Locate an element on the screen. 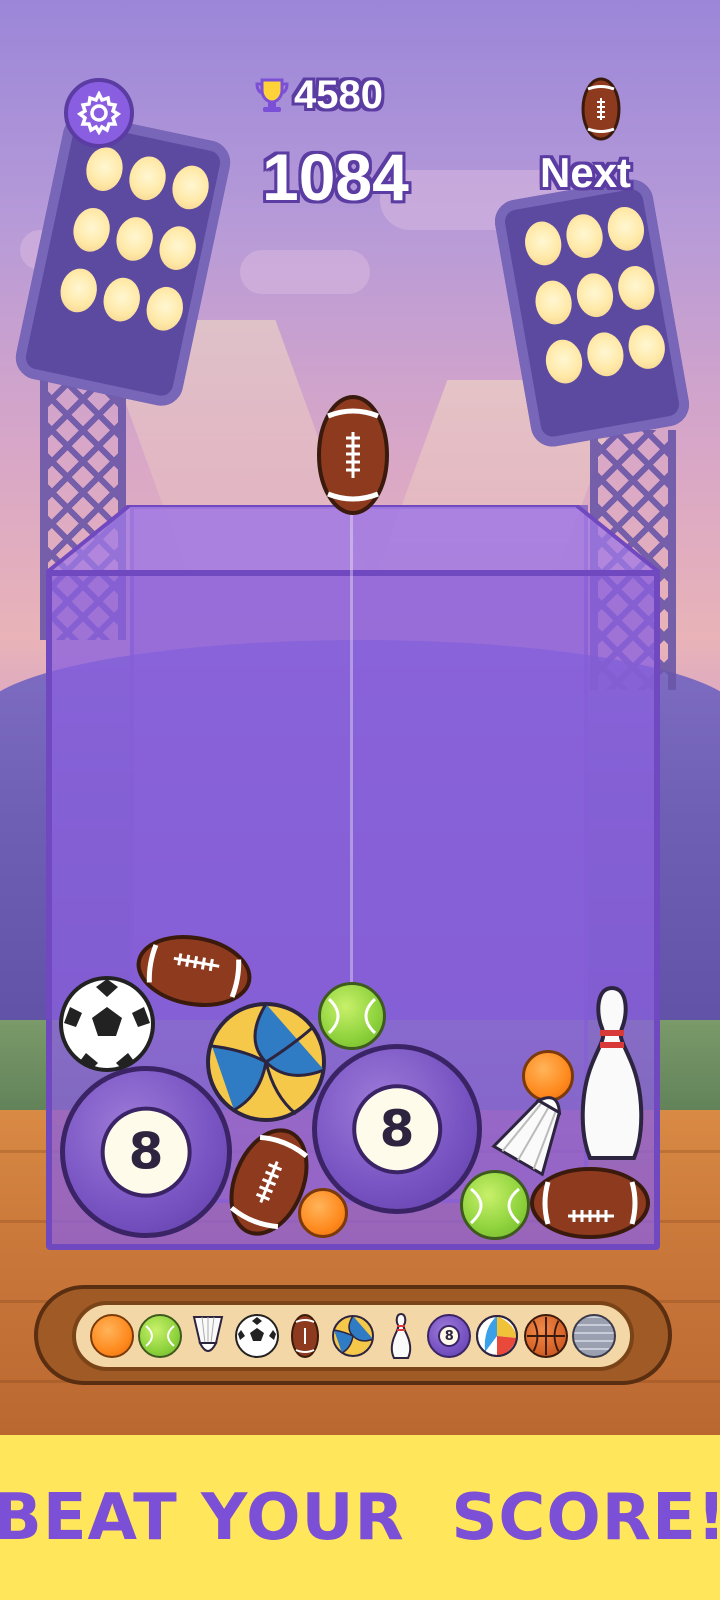  shuttlecock-icon is located at coordinates (208, 1336).